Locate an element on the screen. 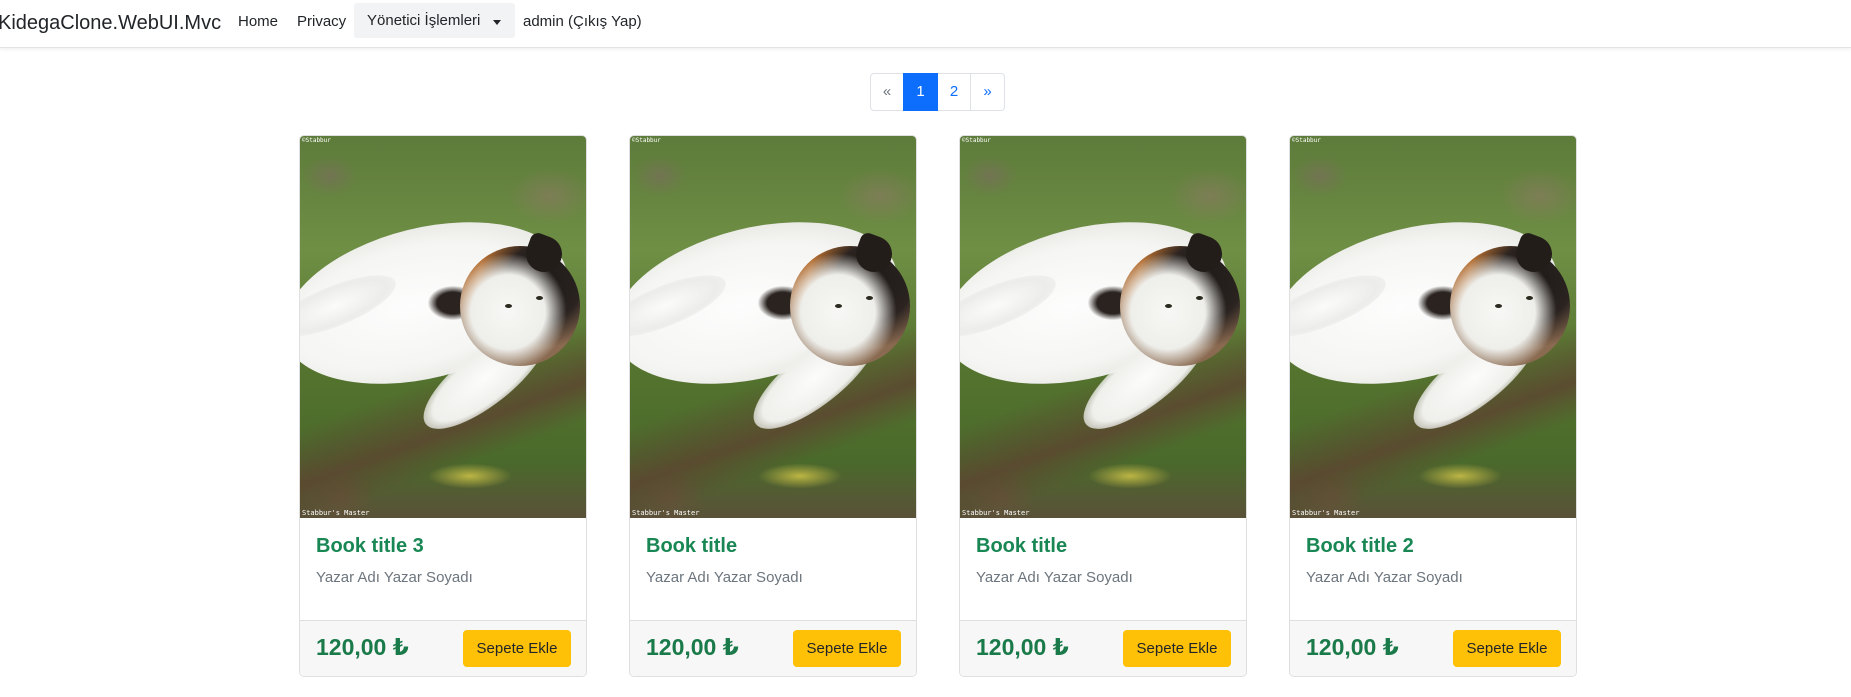 The height and width of the screenshot is (697, 1851). nav-link-logout: admin (Çıkış Yap) is located at coordinates (582, 22).